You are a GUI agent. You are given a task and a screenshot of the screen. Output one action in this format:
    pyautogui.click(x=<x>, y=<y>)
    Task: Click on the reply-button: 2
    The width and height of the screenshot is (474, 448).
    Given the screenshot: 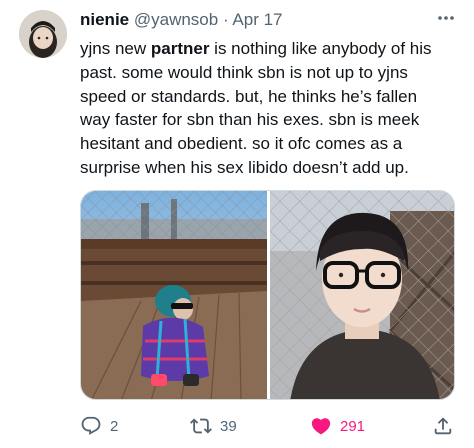 What is the action you would take?
    pyautogui.click(x=99, y=426)
    